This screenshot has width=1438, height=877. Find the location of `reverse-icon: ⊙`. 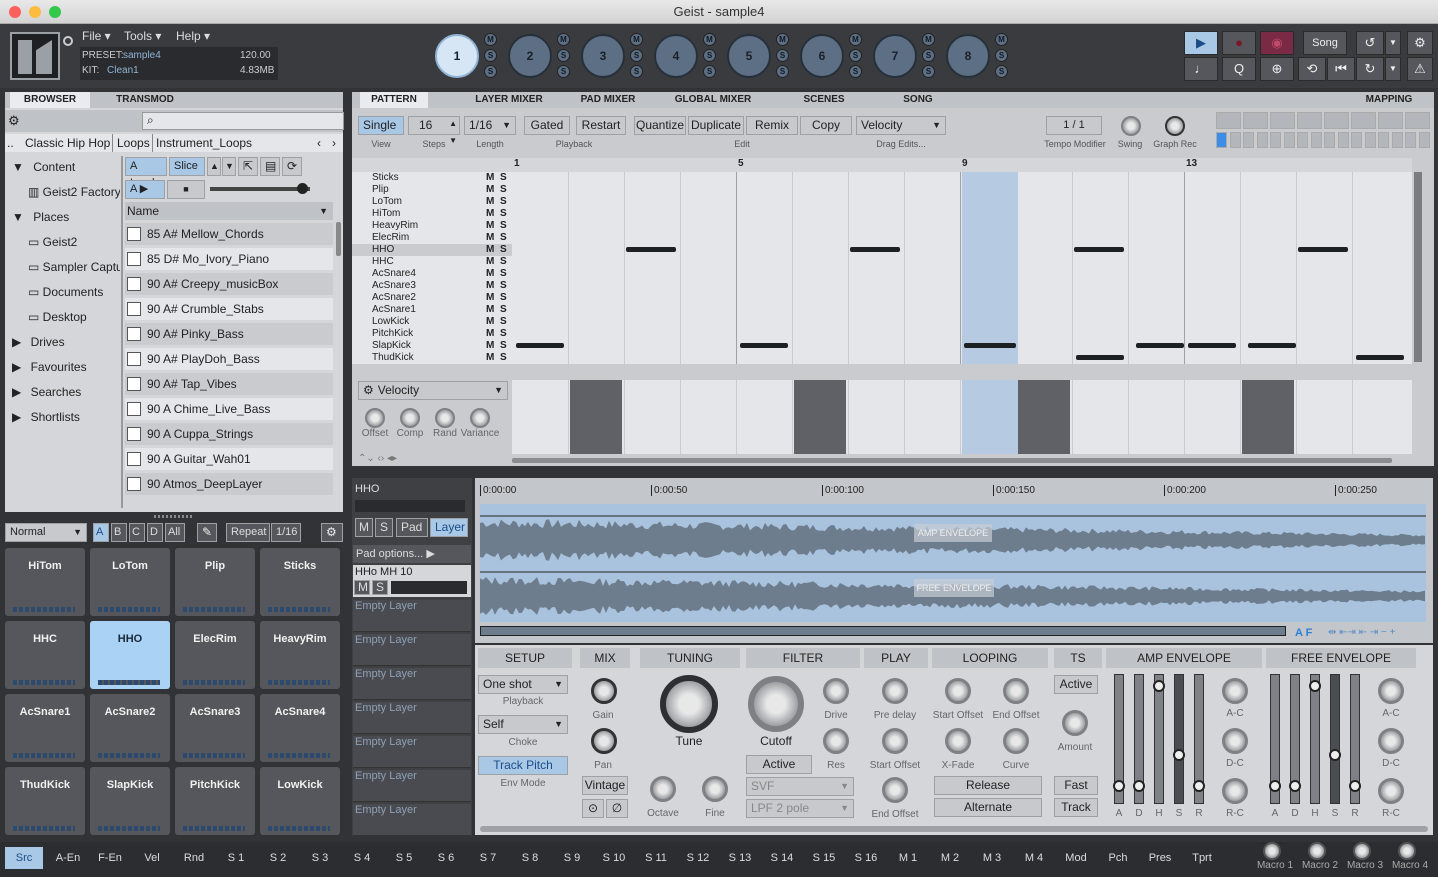

reverse-icon: ⊙ is located at coordinates (593, 808).